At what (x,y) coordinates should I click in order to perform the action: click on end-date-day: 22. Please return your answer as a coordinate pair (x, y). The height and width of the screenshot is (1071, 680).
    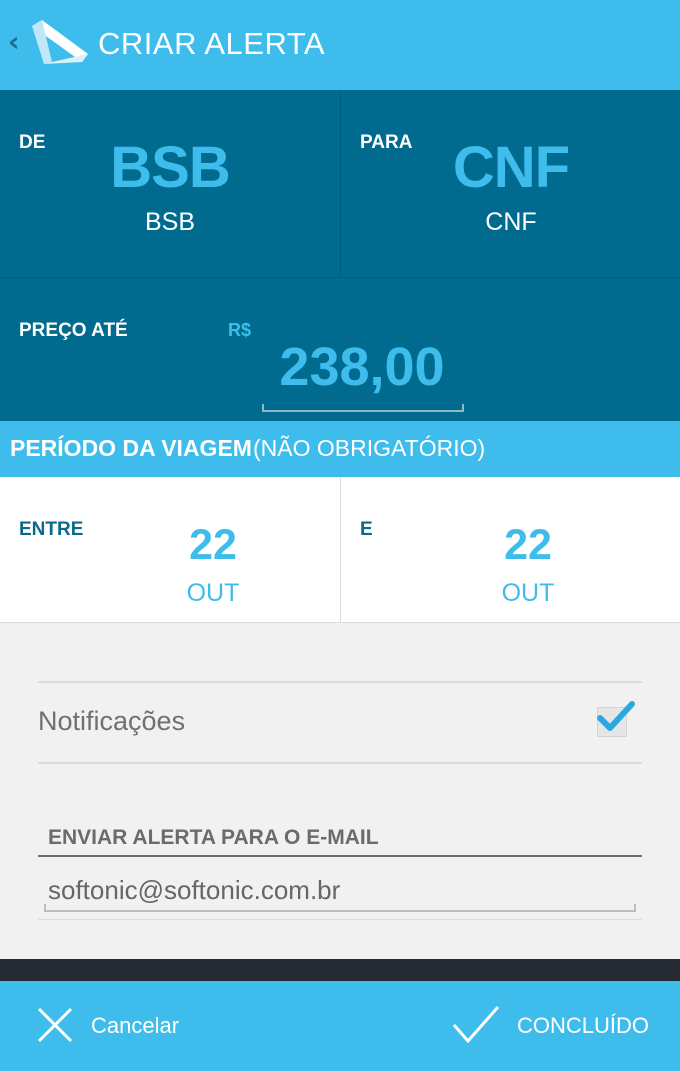
    Looking at the image, I should click on (528, 545).